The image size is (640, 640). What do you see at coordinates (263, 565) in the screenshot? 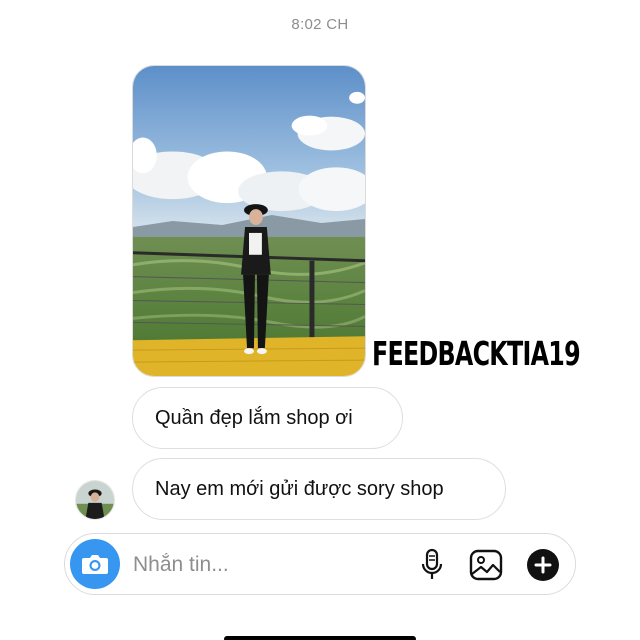
I see `message-input` at bounding box center [263, 565].